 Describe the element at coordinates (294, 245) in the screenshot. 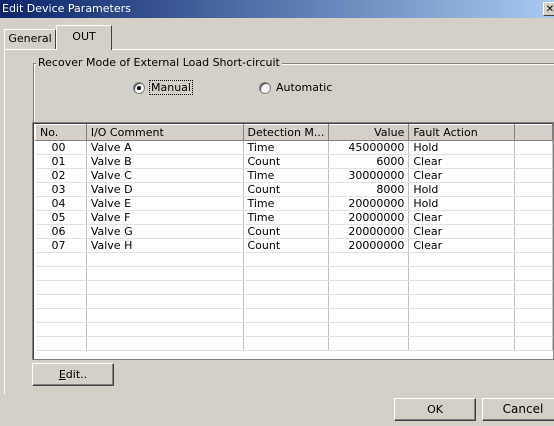

I see `table-row: 07 Valve H Count 20000000 Clear` at that location.